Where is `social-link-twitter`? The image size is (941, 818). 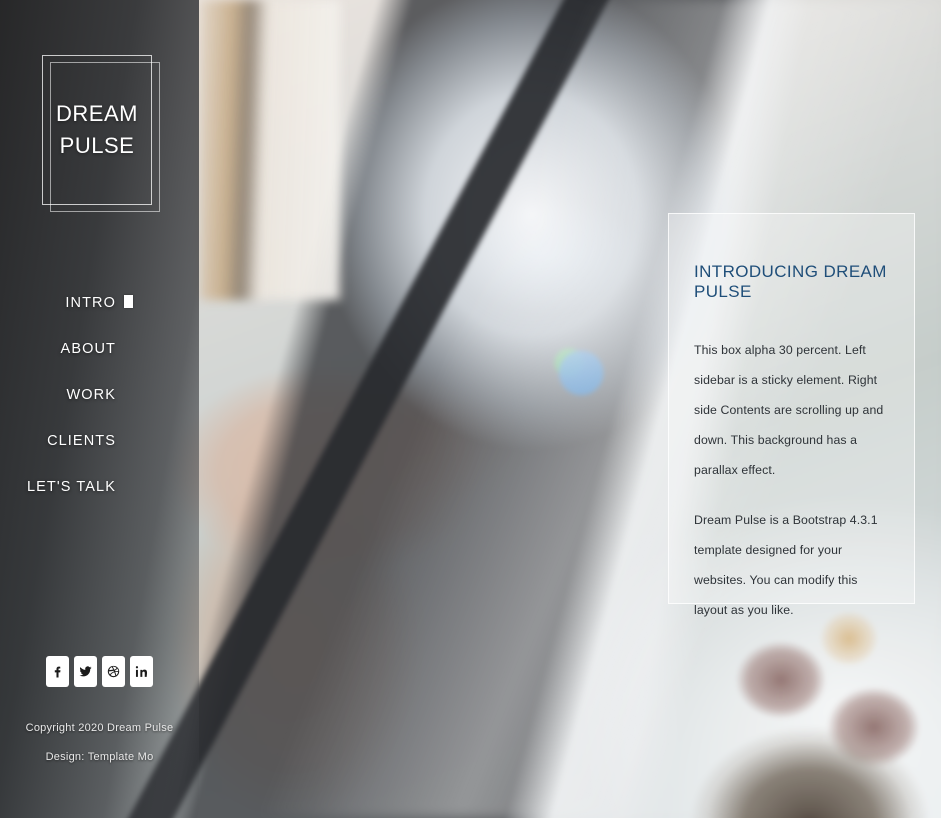
social-link-twitter is located at coordinates (85, 671).